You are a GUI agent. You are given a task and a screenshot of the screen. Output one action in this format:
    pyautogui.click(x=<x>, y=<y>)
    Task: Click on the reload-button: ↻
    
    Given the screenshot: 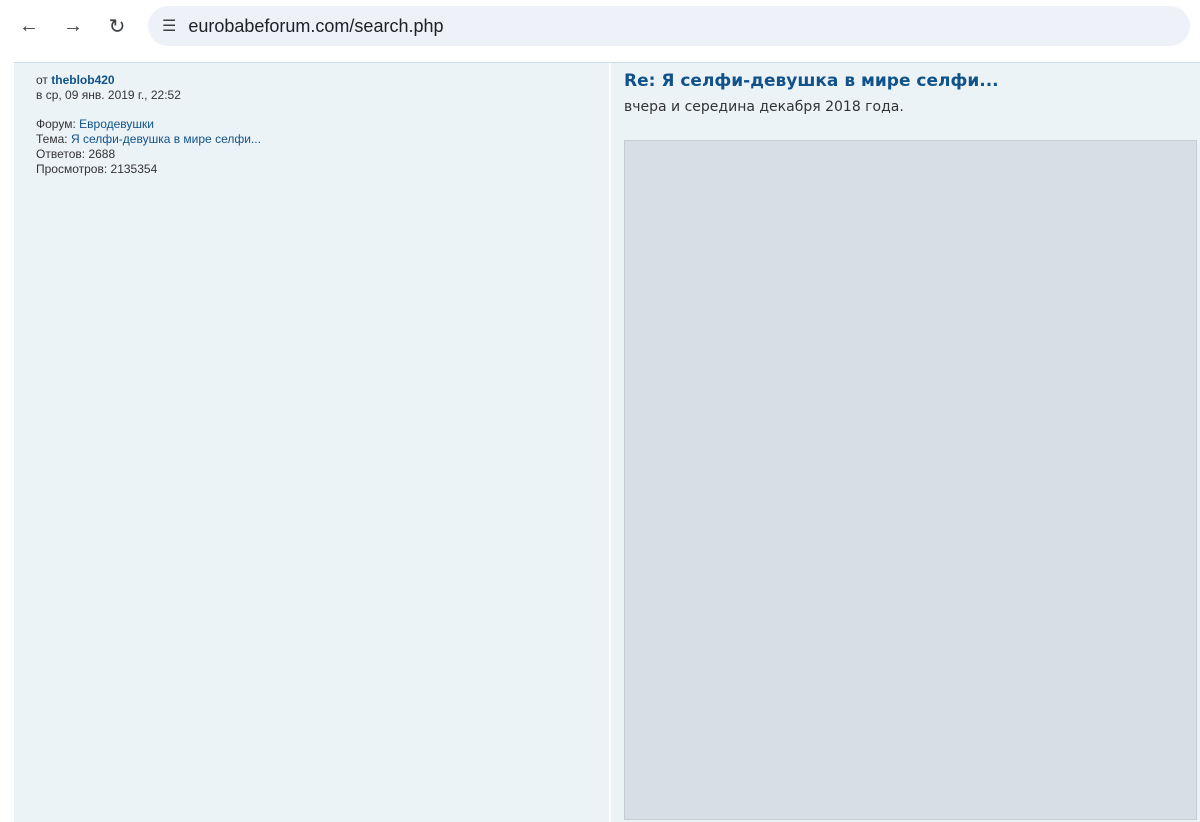 What is the action you would take?
    pyautogui.click(x=117, y=26)
    